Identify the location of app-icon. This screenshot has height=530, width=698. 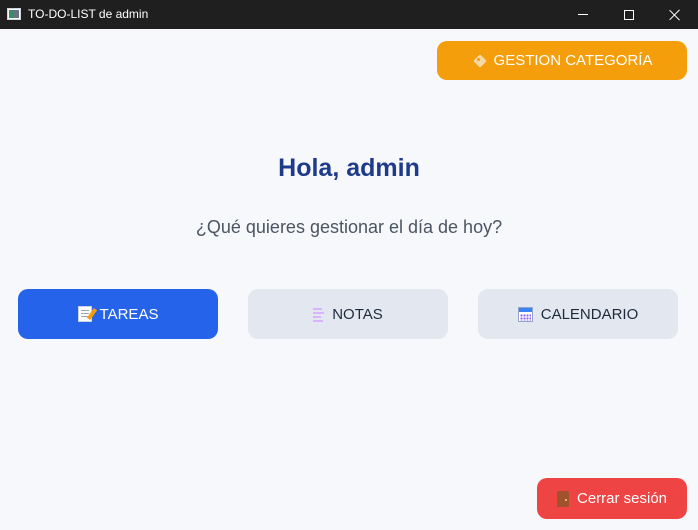
(14, 14).